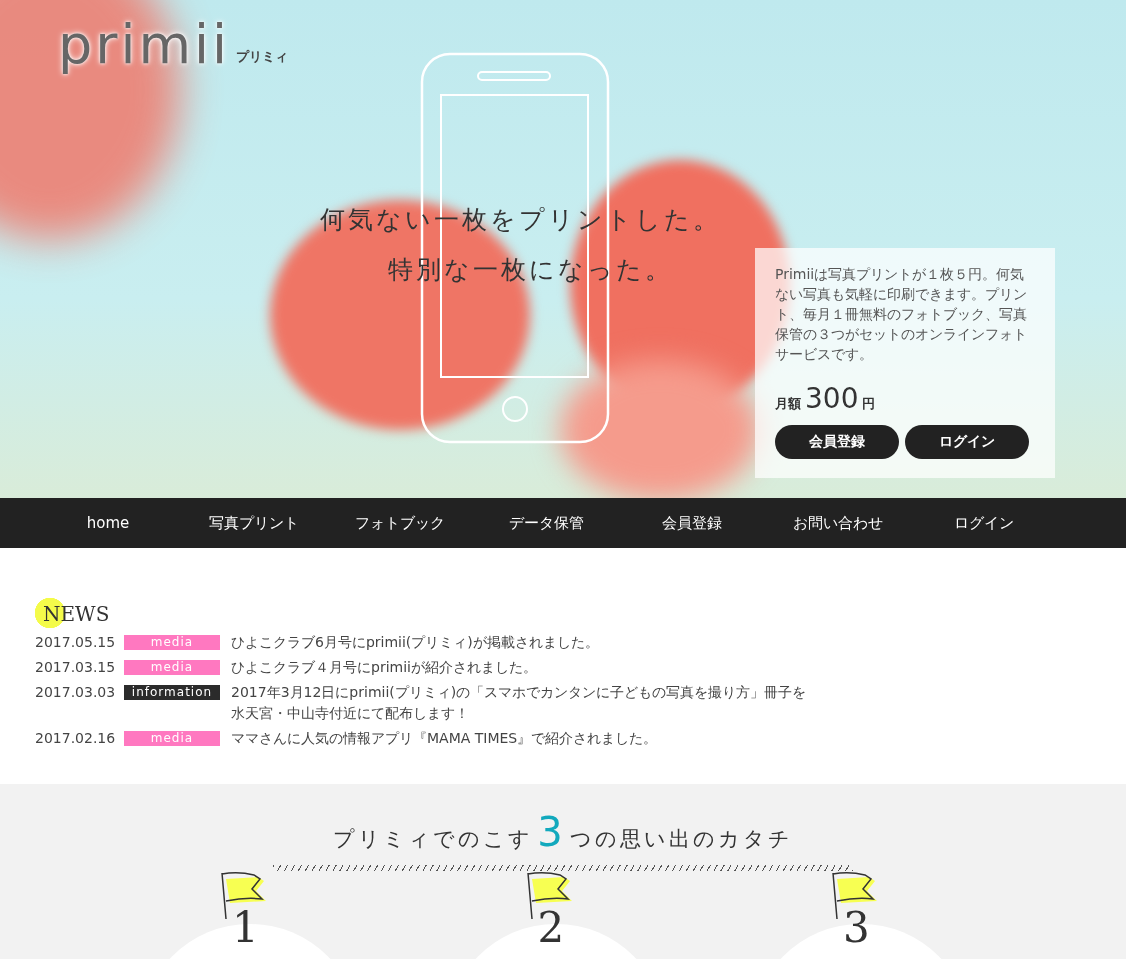 Image resolution: width=1126 pixels, height=959 pixels. I want to click on news-tag: information, so click(172, 692).